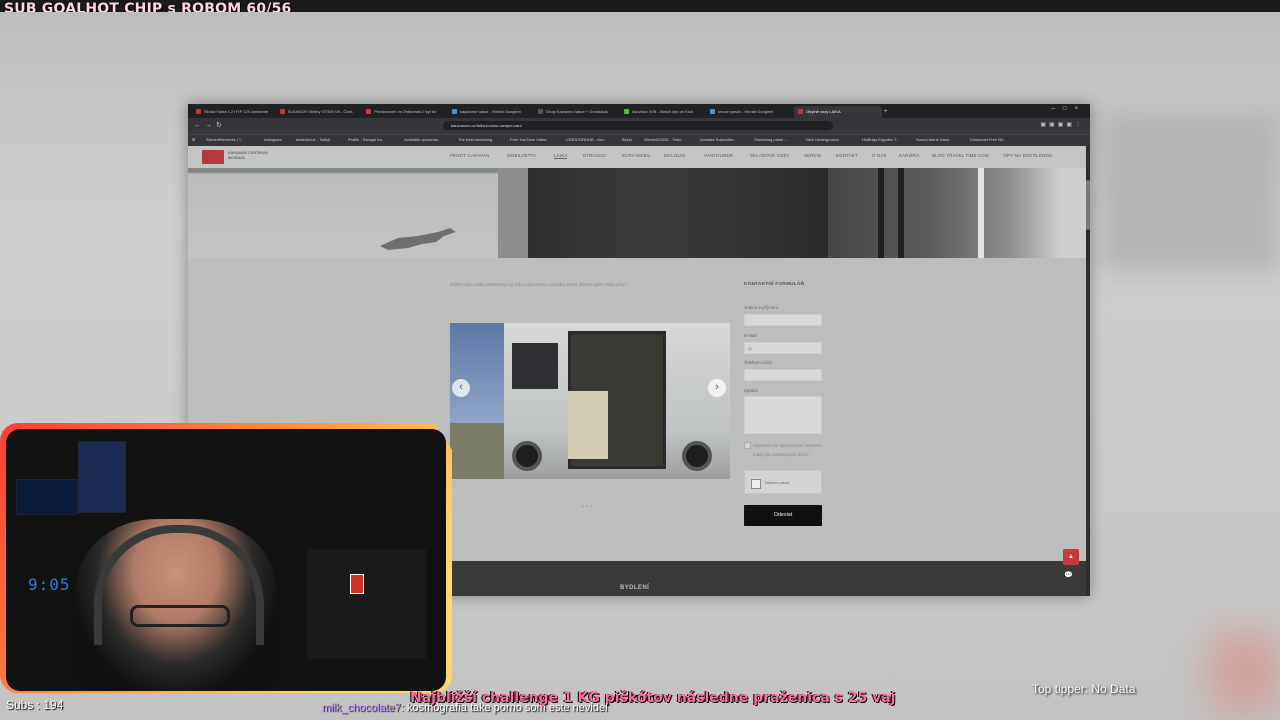 This screenshot has width=1280, height=720. Describe the element at coordinates (783, 515) in the screenshot. I see `submit-button: Odeslat` at that location.